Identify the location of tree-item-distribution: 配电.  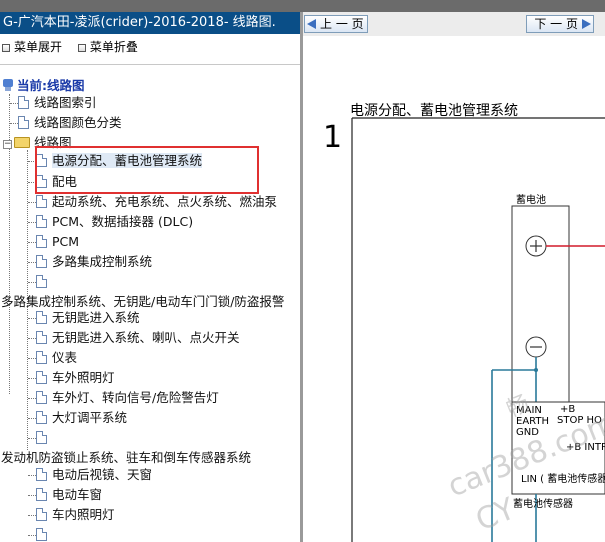
(56, 182).